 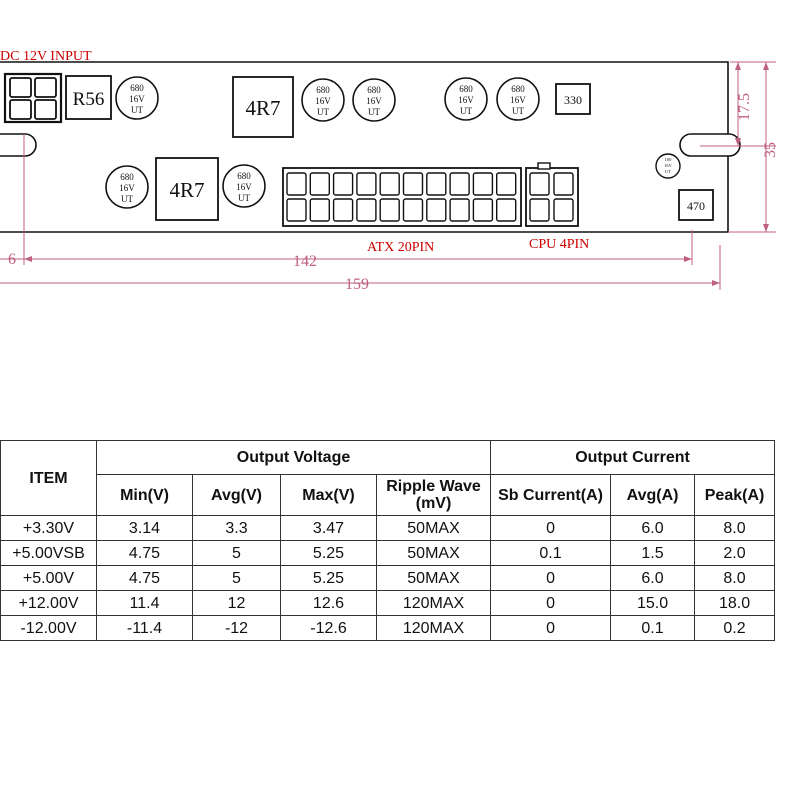 What do you see at coordinates (735, 495) in the screenshot?
I see `peak-a-header: Peak(A)` at bounding box center [735, 495].